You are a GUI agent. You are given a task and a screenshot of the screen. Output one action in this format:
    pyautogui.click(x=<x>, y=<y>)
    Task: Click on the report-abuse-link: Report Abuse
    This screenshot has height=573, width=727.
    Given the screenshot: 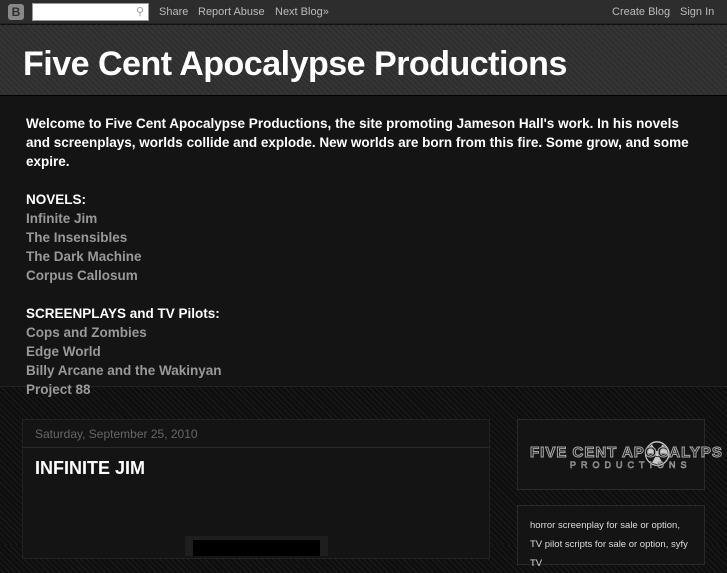 What is the action you would take?
    pyautogui.click(x=231, y=12)
    